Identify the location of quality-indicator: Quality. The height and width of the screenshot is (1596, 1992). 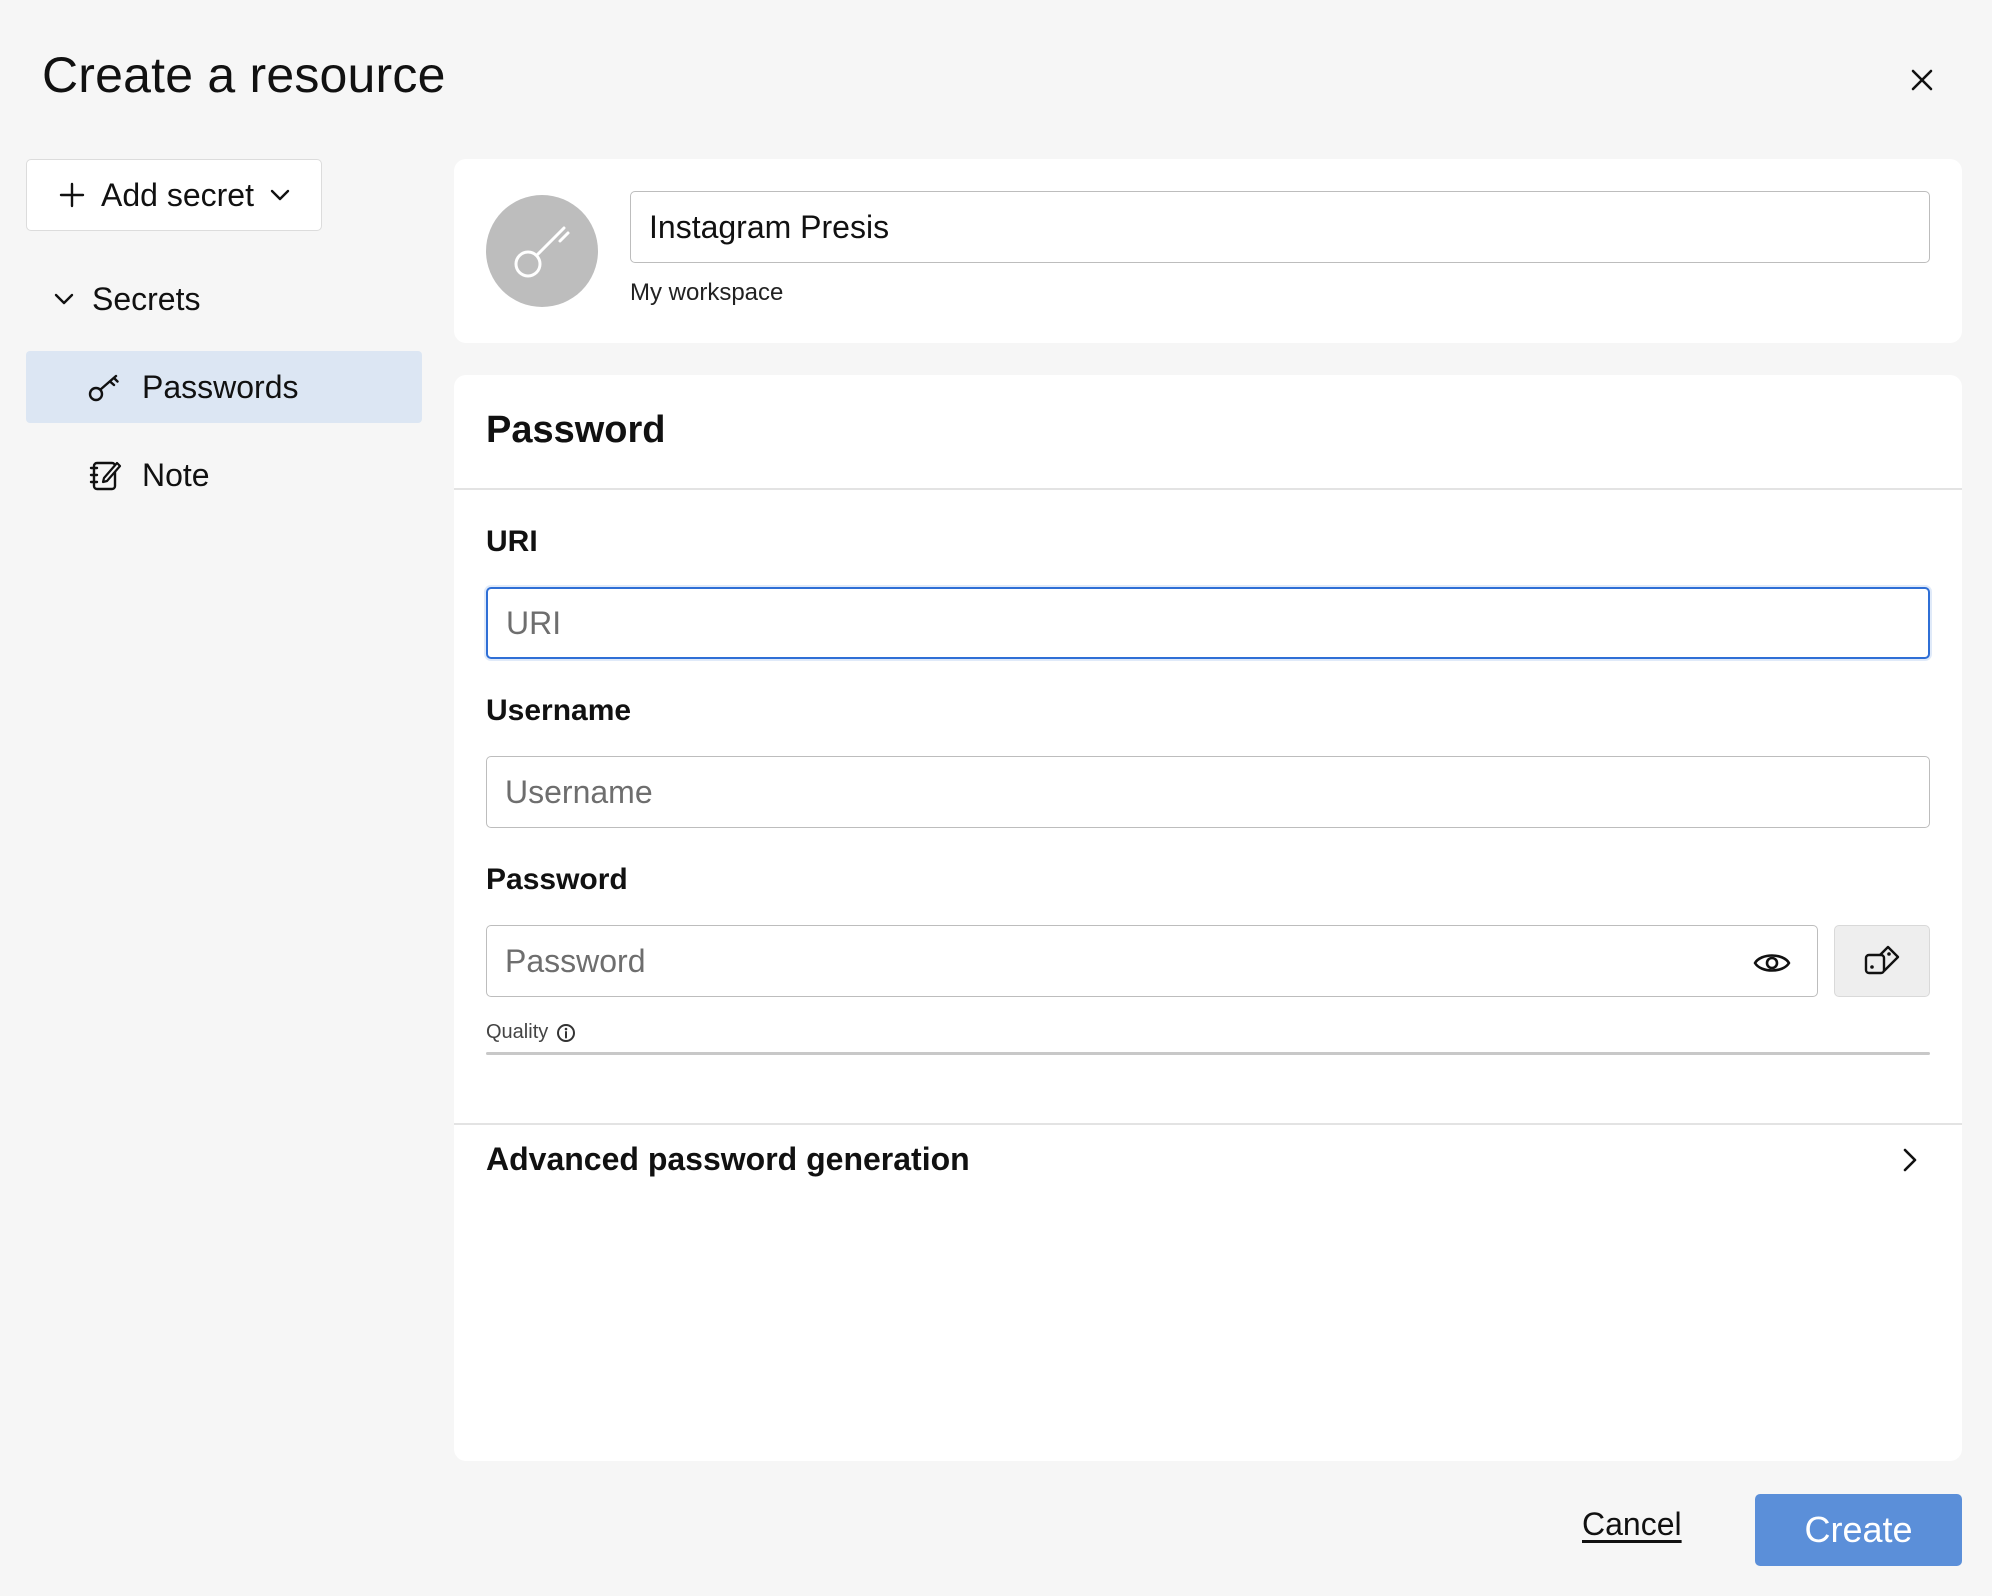
(531, 1032).